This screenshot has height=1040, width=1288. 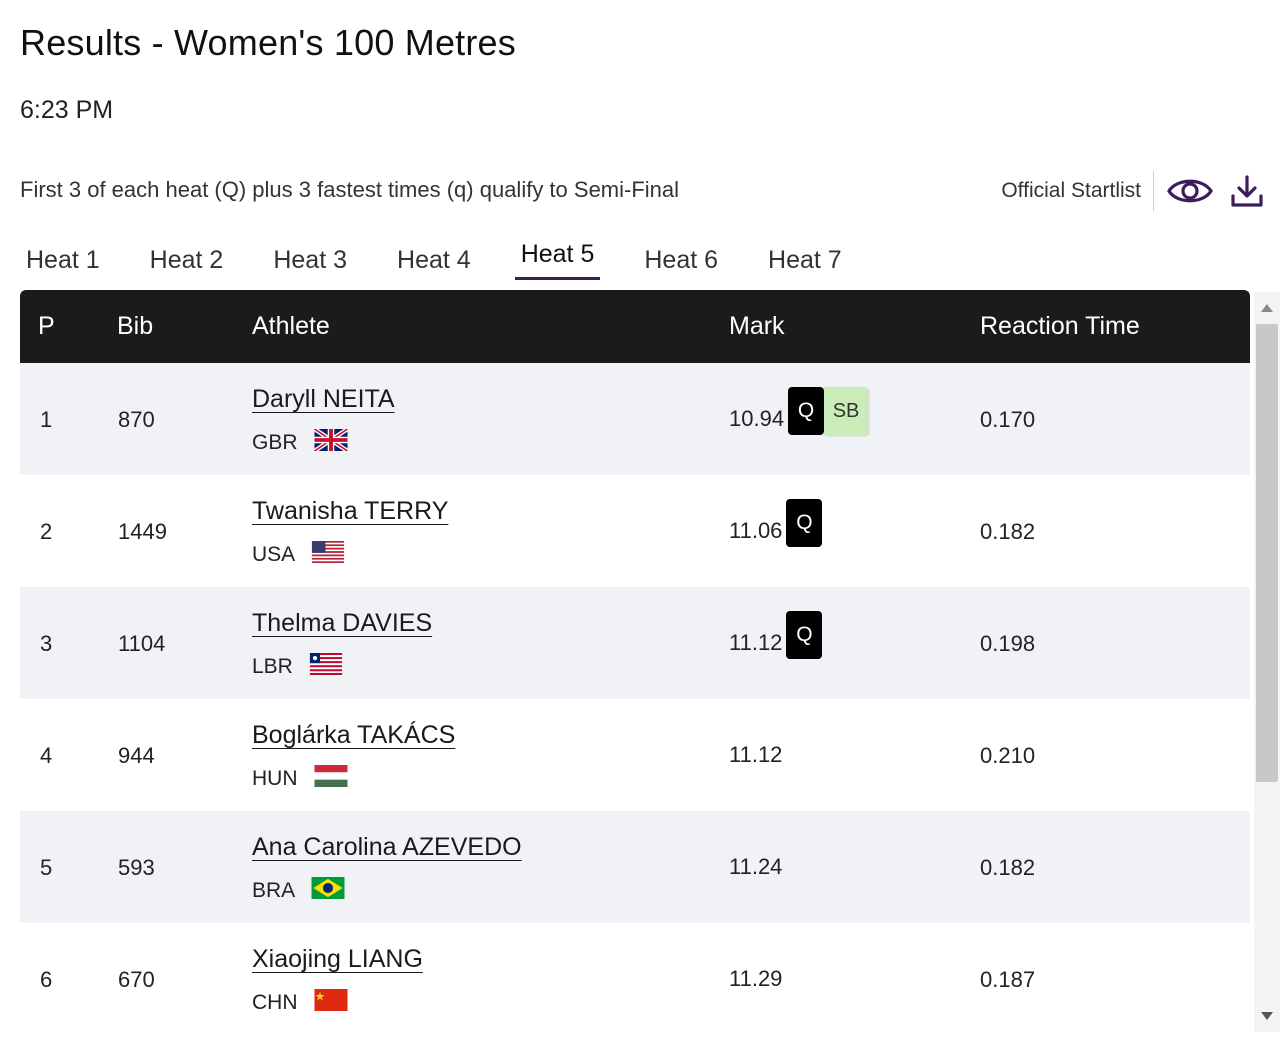 I want to click on reaction-time: 0.187, so click(x=1008, y=979).